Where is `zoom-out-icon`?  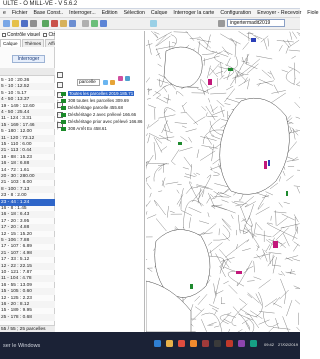 zoom-out-icon is located at coordinates (54, 23).